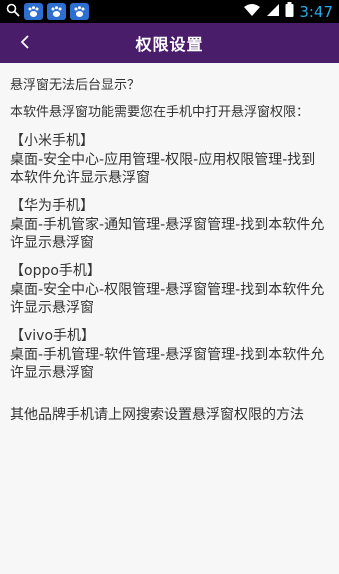 The height and width of the screenshot is (574, 339). I want to click on chevron-left-icon, so click(25, 43).